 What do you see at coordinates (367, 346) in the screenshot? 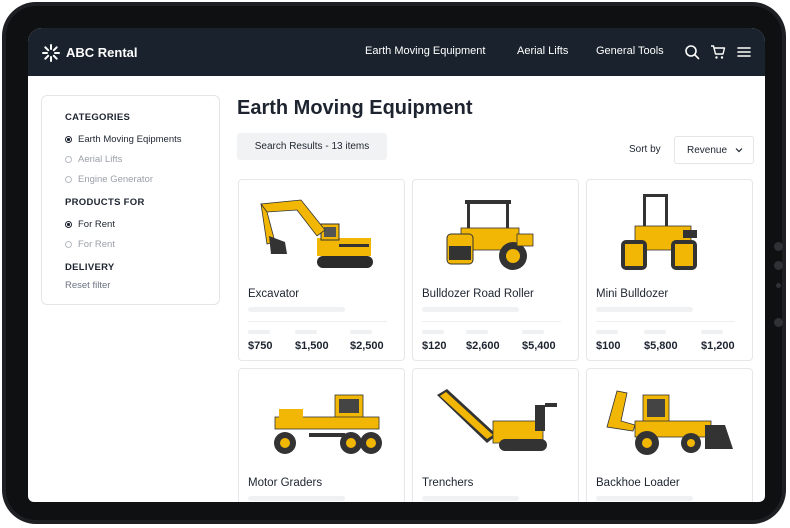
I see `price-monthly: $2,500` at bounding box center [367, 346].